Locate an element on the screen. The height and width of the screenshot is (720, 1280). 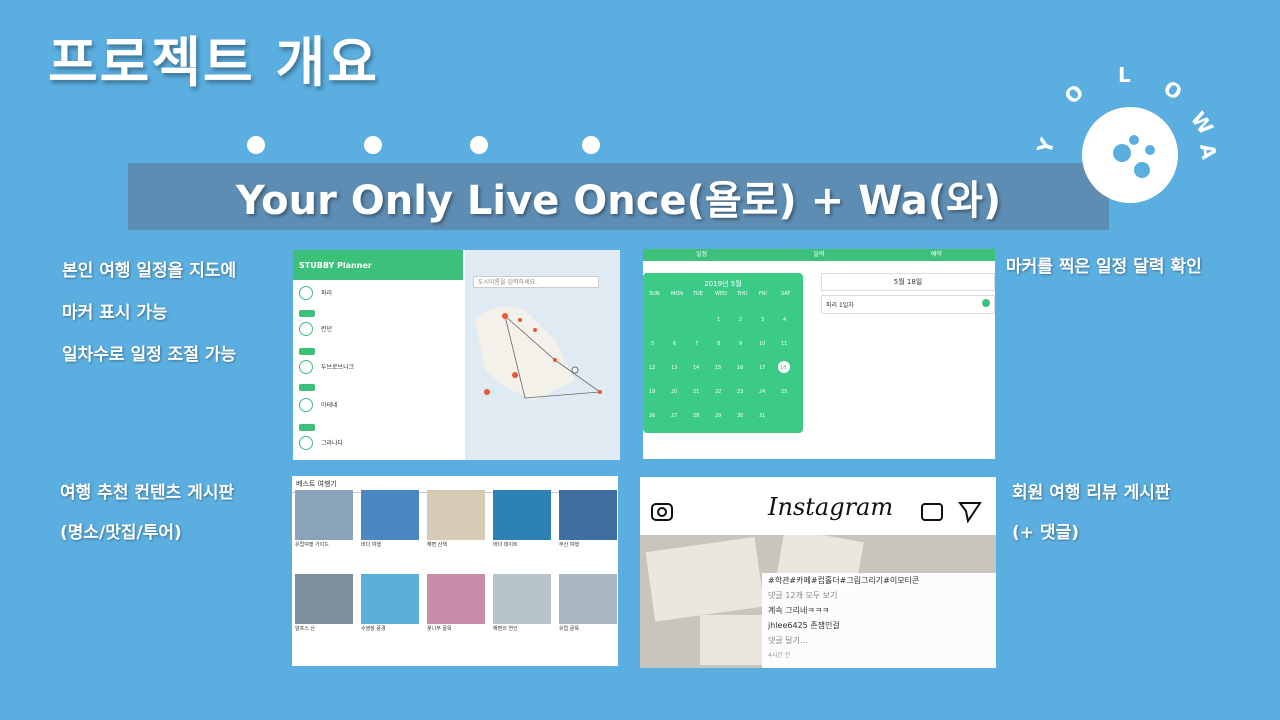
svg-text: 21 is located at coordinates (696, 392).